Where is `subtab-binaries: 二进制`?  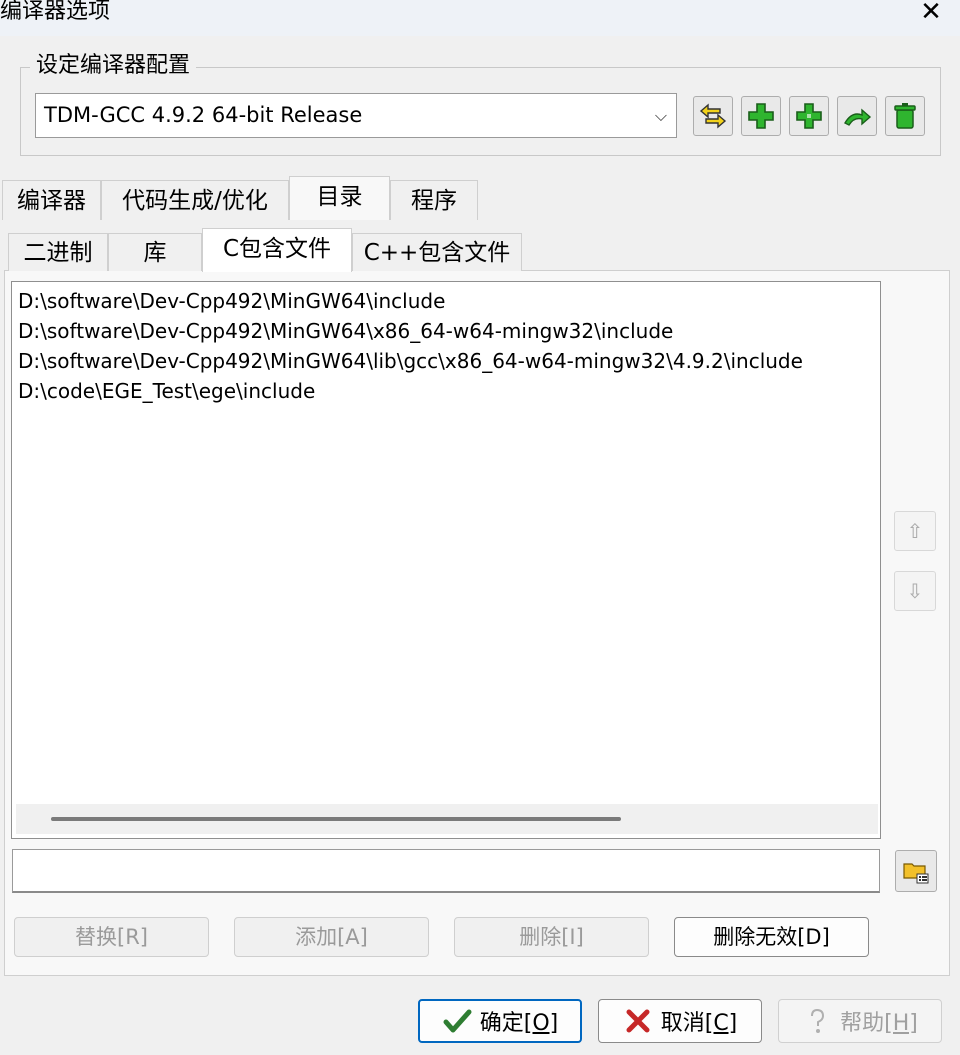 subtab-binaries: 二进制 is located at coordinates (58, 252).